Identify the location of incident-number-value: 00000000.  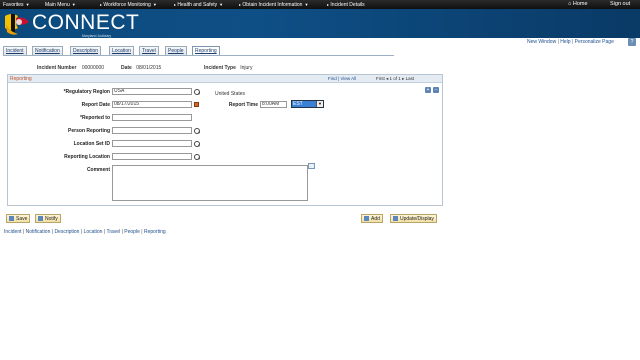
(93, 68).